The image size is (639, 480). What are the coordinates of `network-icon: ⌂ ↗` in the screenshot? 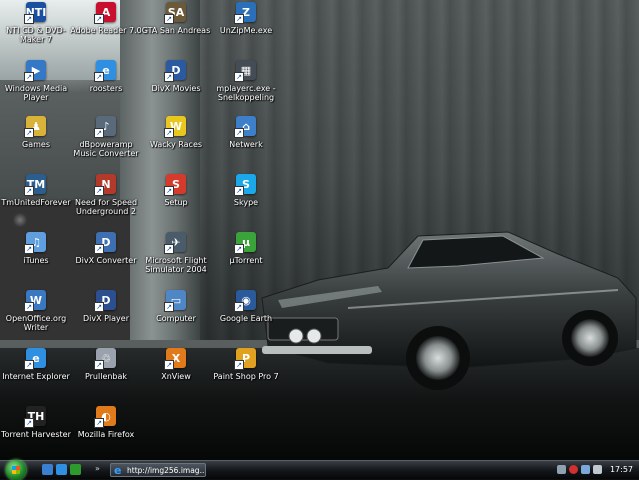 It's located at (245, 127).